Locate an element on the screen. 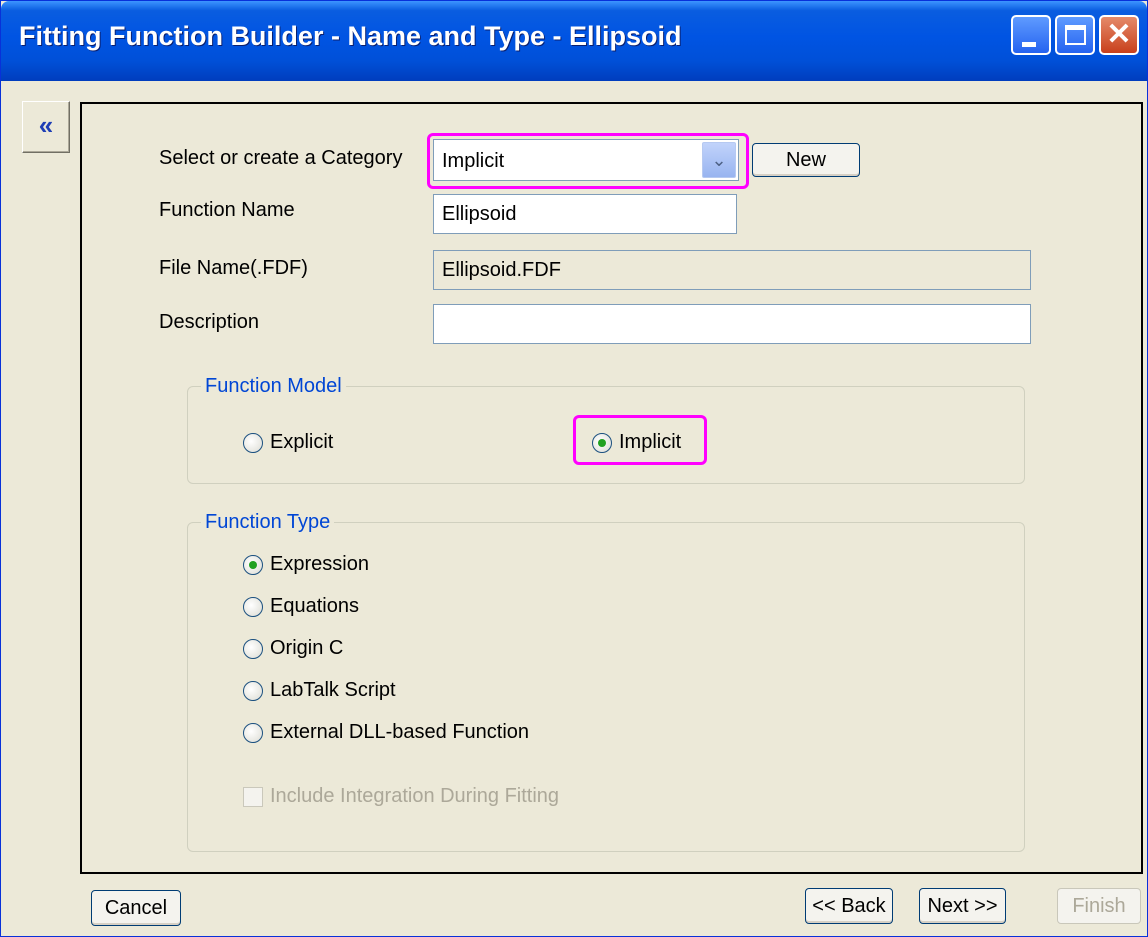 The width and height of the screenshot is (1148, 937). next-button: Next >> is located at coordinates (962, 906).